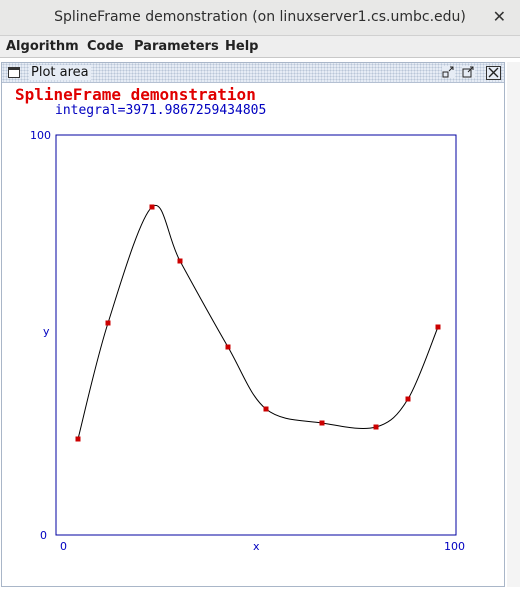 The image size is (520, 600). Describe the element at coordinates (63, 546) in the screenshot. I see `x-tick-label-min: 0` at that location.